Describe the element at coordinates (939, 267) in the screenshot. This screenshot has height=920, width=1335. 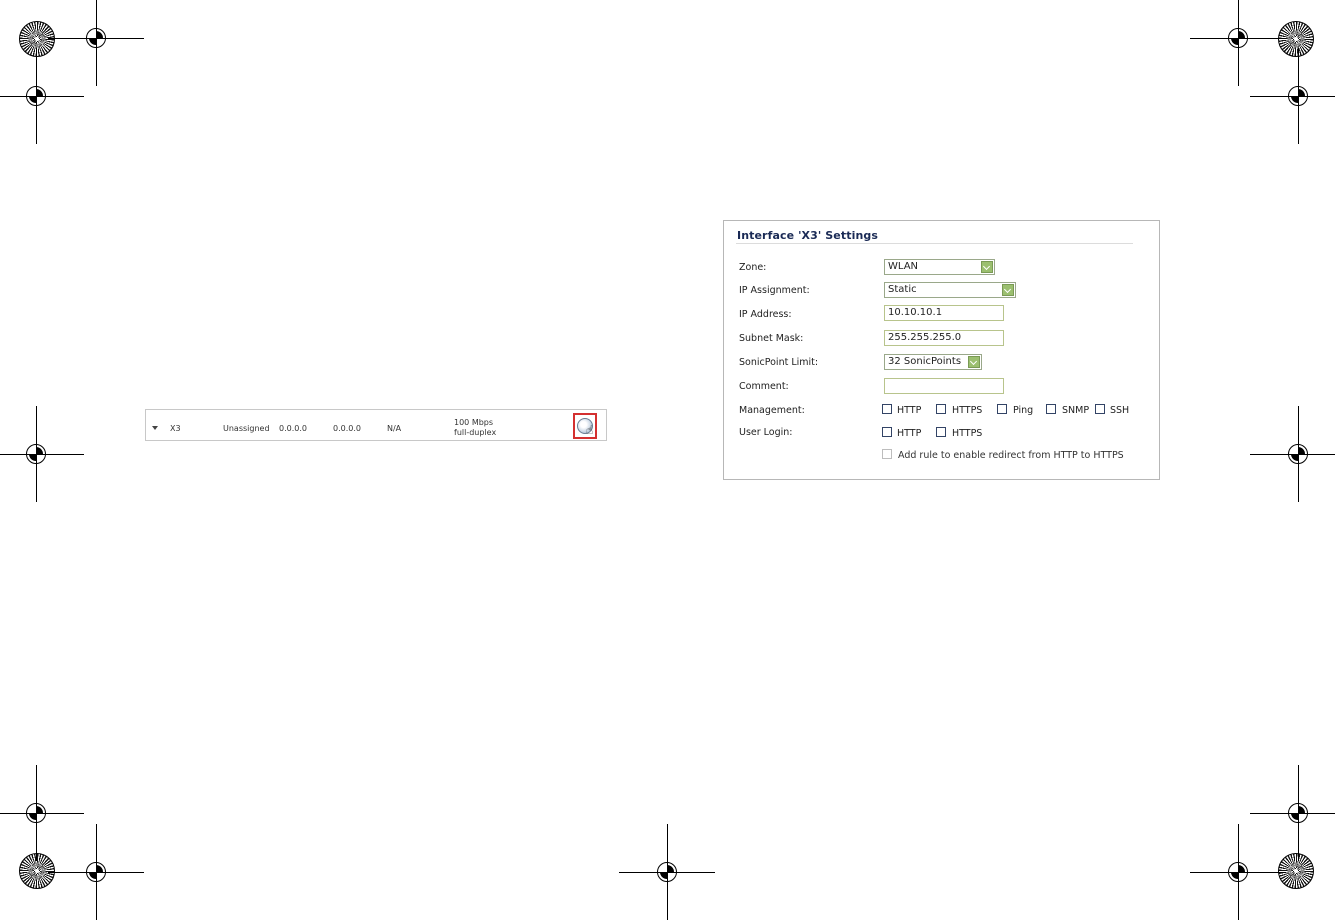
I see `zone-select: WLAN` at that location.